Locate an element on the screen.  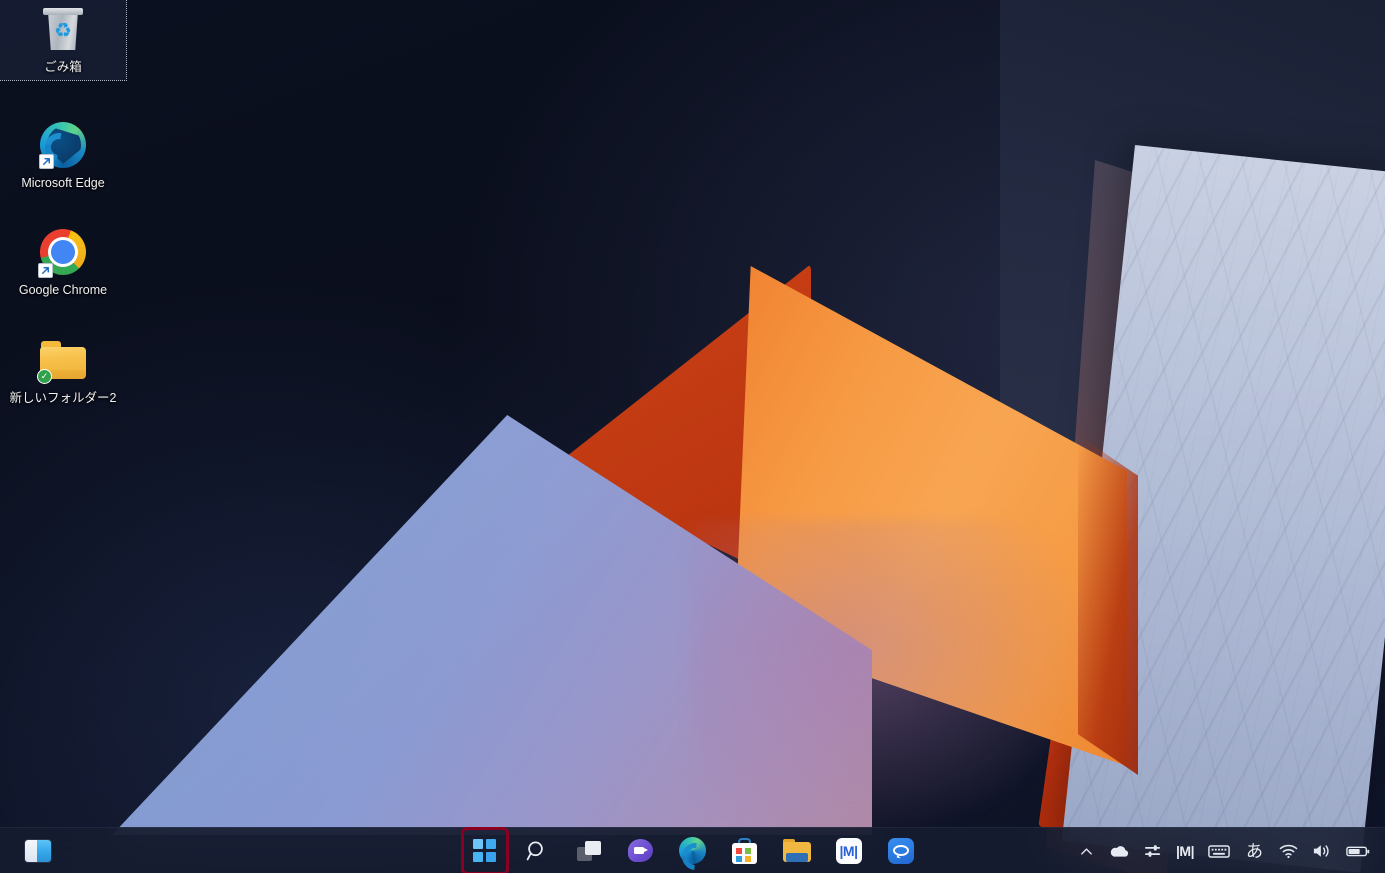
ime-hiragana-icon: あ is located at coordinates (1254, 851).